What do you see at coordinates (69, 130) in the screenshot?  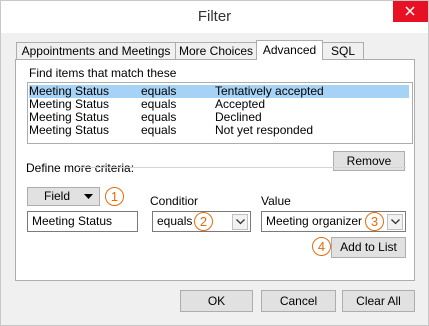 I see `criteria-field: Meeting Status` at bounding box center [69, 130].